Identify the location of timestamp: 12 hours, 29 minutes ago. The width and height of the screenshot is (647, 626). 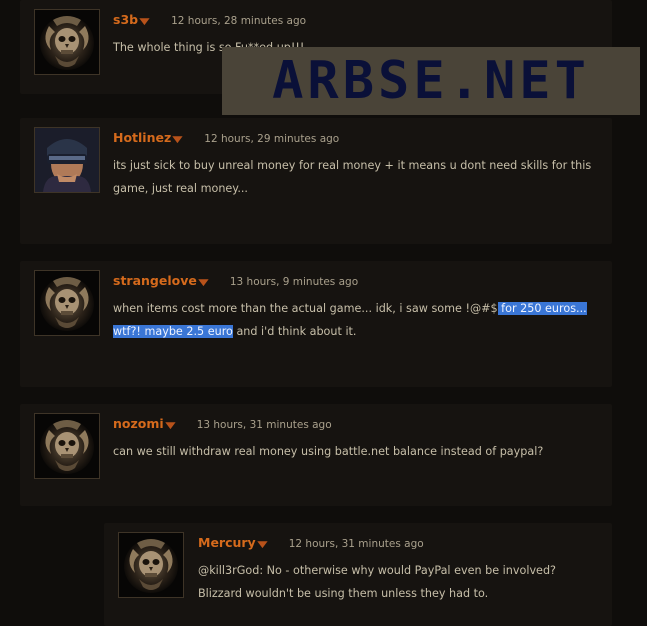
(272, 139).